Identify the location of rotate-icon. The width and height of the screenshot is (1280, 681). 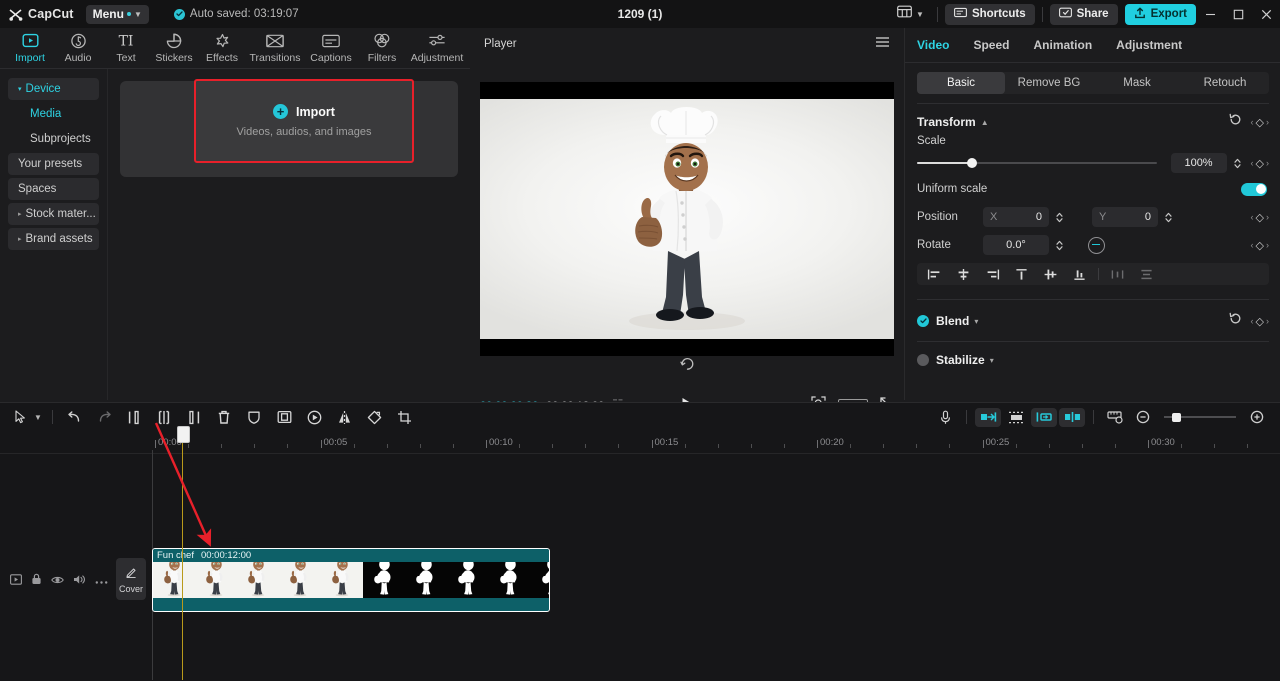
(374, 417).